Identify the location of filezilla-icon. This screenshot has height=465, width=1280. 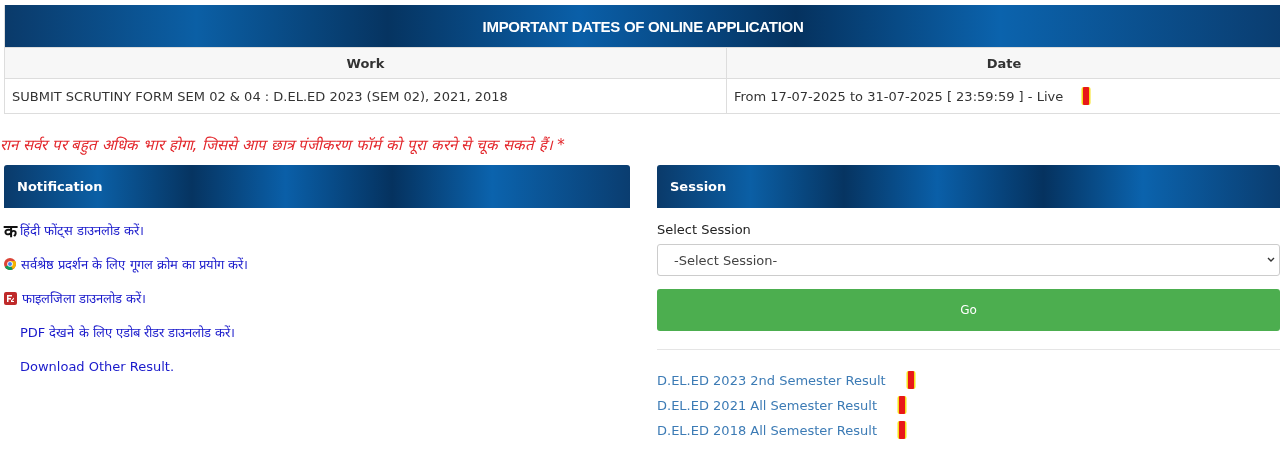
(10, 298).